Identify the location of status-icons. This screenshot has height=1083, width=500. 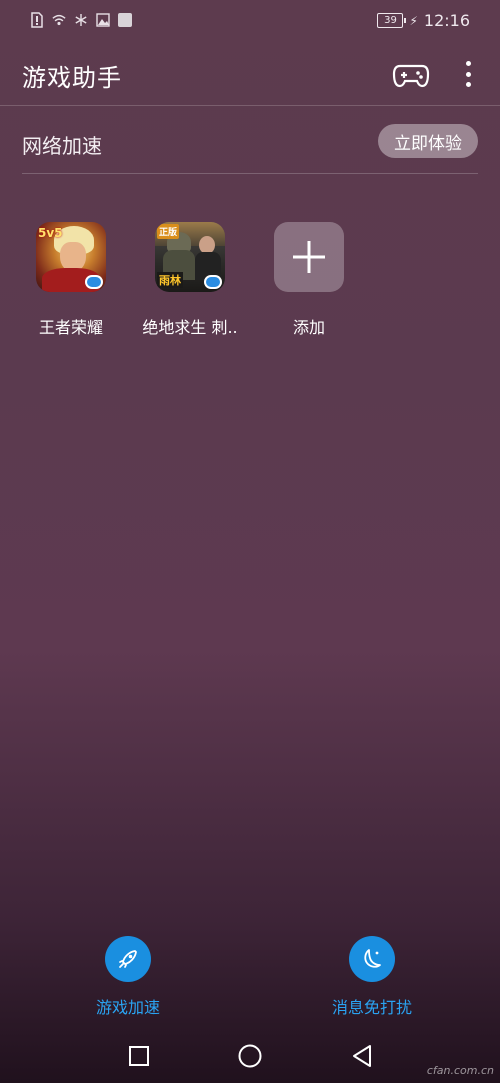
(81, 20).